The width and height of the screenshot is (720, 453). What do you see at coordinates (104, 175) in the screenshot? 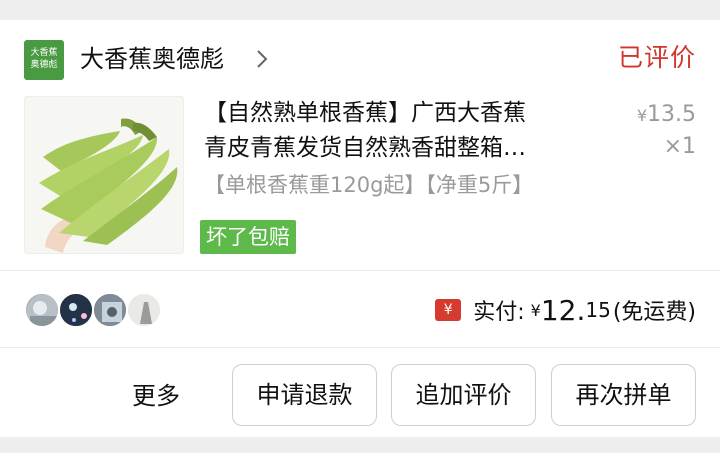
I see `product-image` at bounding box center [104, 175].